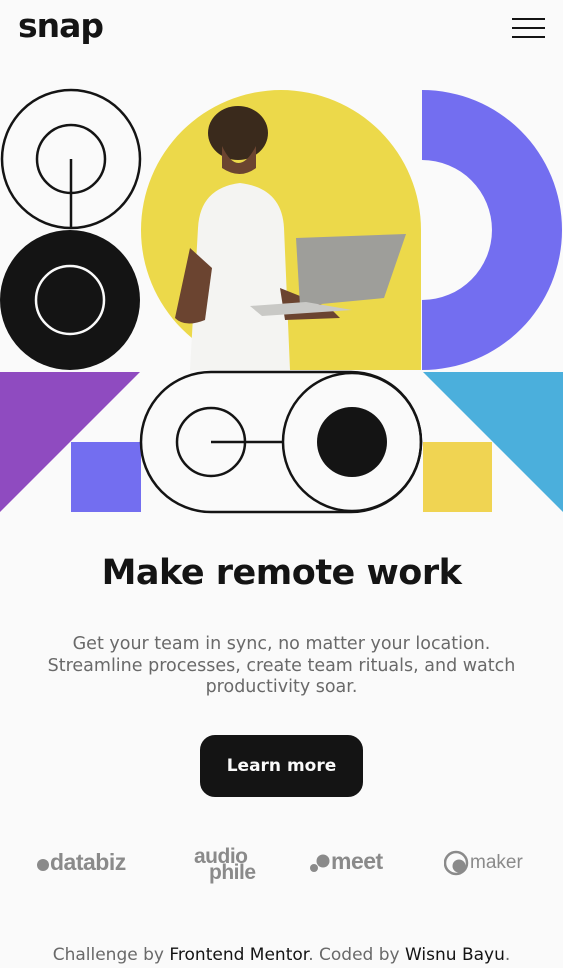 The image size is (563, 968). Describe the element at coordinates (281, 442) in the screenshot. I see `pill-shape` at that location.